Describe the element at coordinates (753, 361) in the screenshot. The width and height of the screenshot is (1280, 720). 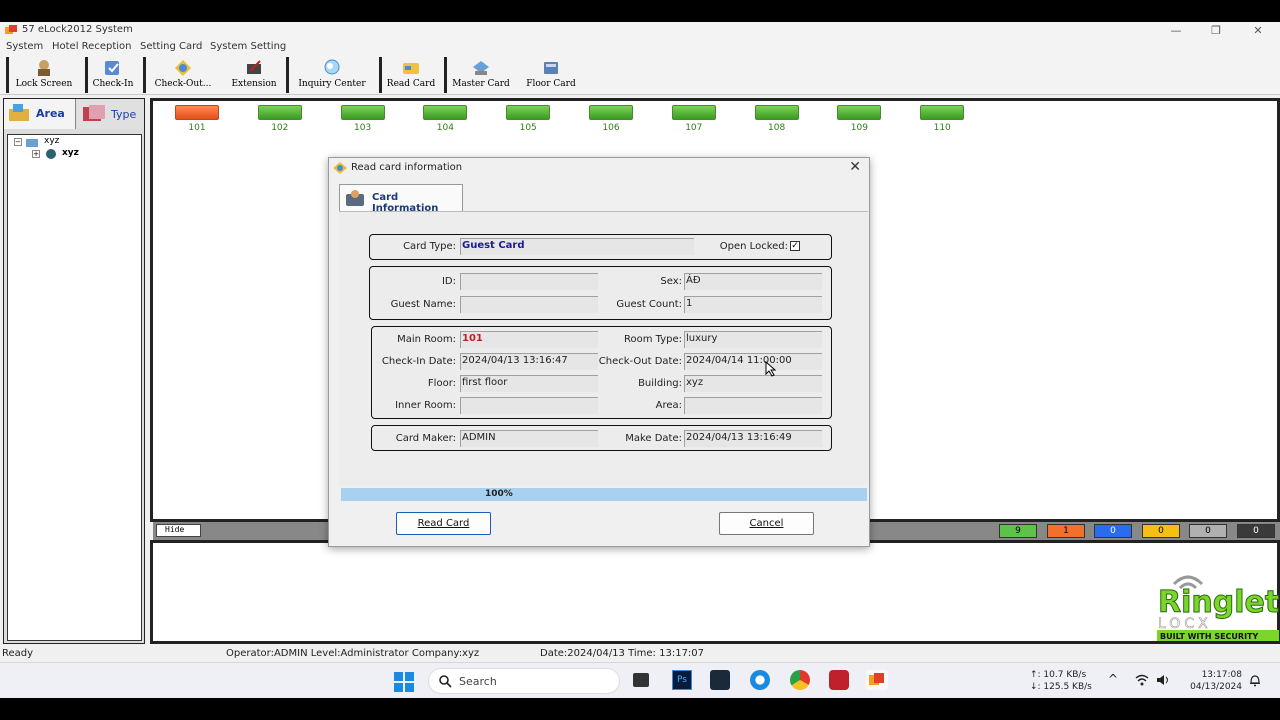
I see `checkout-date-field: 2024/04/14 11:00:00` at that location.